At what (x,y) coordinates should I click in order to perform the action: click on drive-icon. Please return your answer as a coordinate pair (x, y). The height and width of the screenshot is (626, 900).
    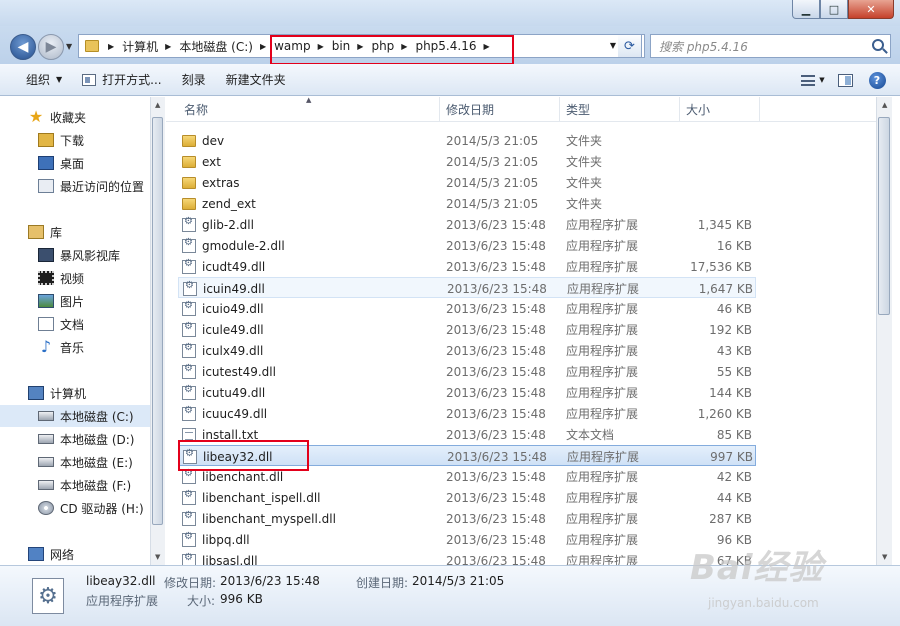
    Looking at the image, I should click on (46, 439).